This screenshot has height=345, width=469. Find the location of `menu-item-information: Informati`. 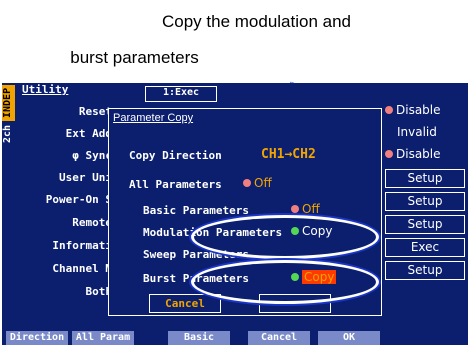

menu-item-information: Informati is located at coordinates (57, 245).